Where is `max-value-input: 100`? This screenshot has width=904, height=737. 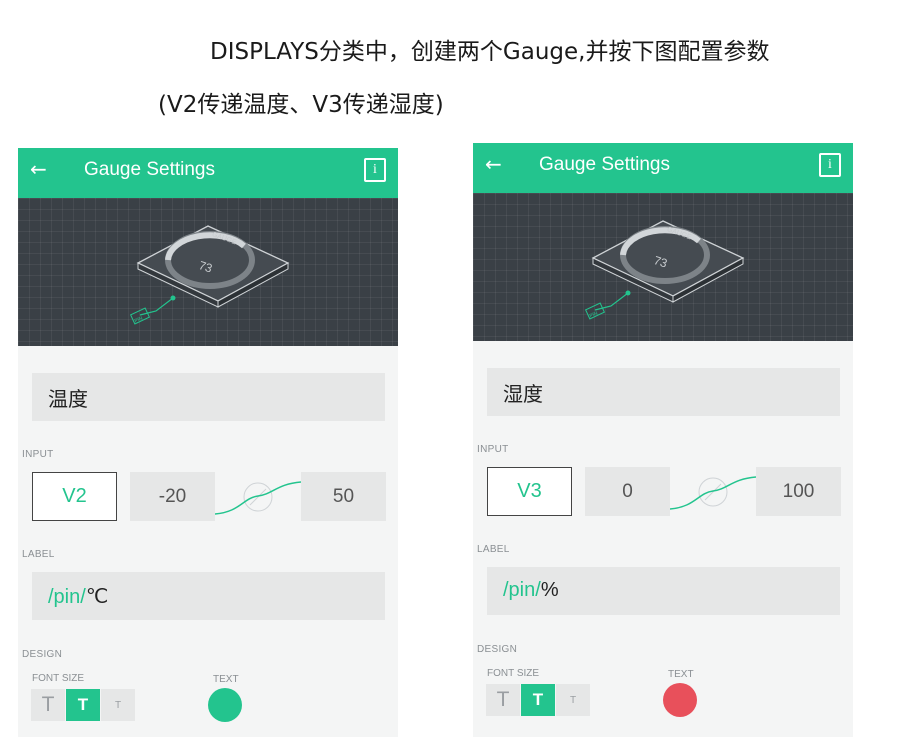
max-value-input: 100 is located at coordinates (798, 491).